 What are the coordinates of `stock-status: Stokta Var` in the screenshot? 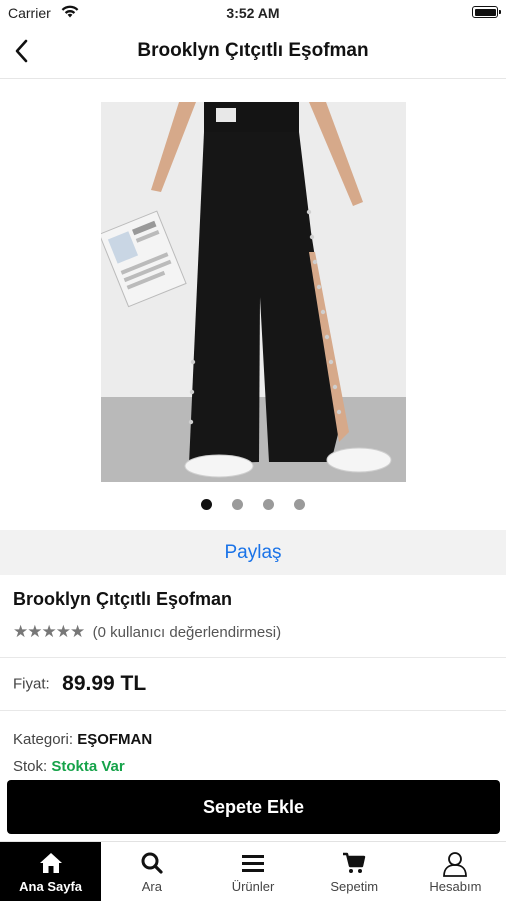 It's located at (88, 766).